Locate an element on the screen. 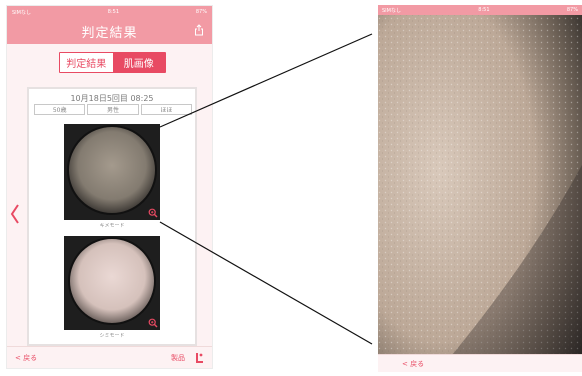 Image resolution: width=582 pixels, height=376 pixels. measurement-info-row: 50歳 男性 ほほ is located at coordinates (113, 109).